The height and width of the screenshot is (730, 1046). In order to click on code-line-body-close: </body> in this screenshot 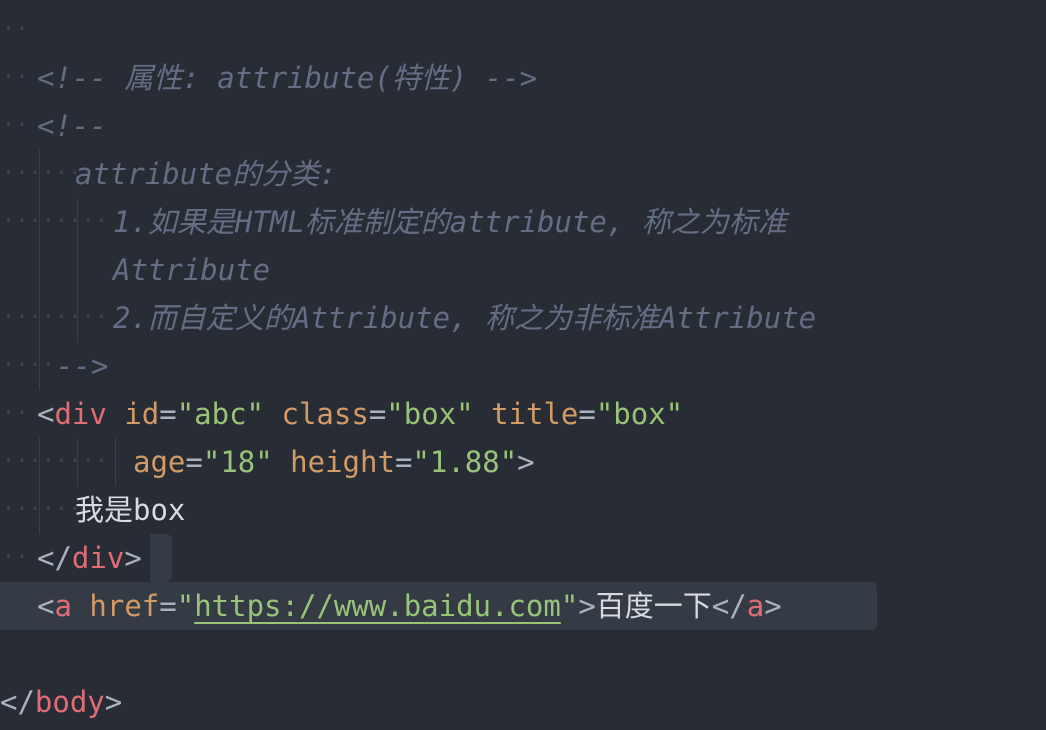, I will do `click(61, 702)`.